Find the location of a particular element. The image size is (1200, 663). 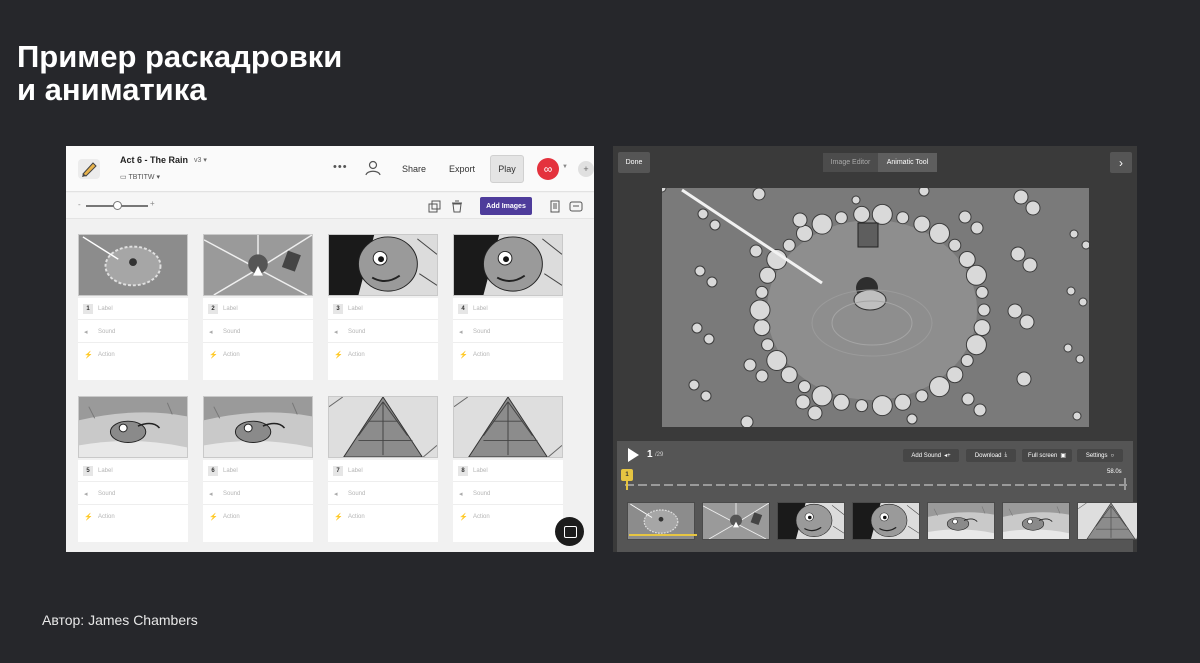

zoom-in-button: + is located at coordinates (152, 203).